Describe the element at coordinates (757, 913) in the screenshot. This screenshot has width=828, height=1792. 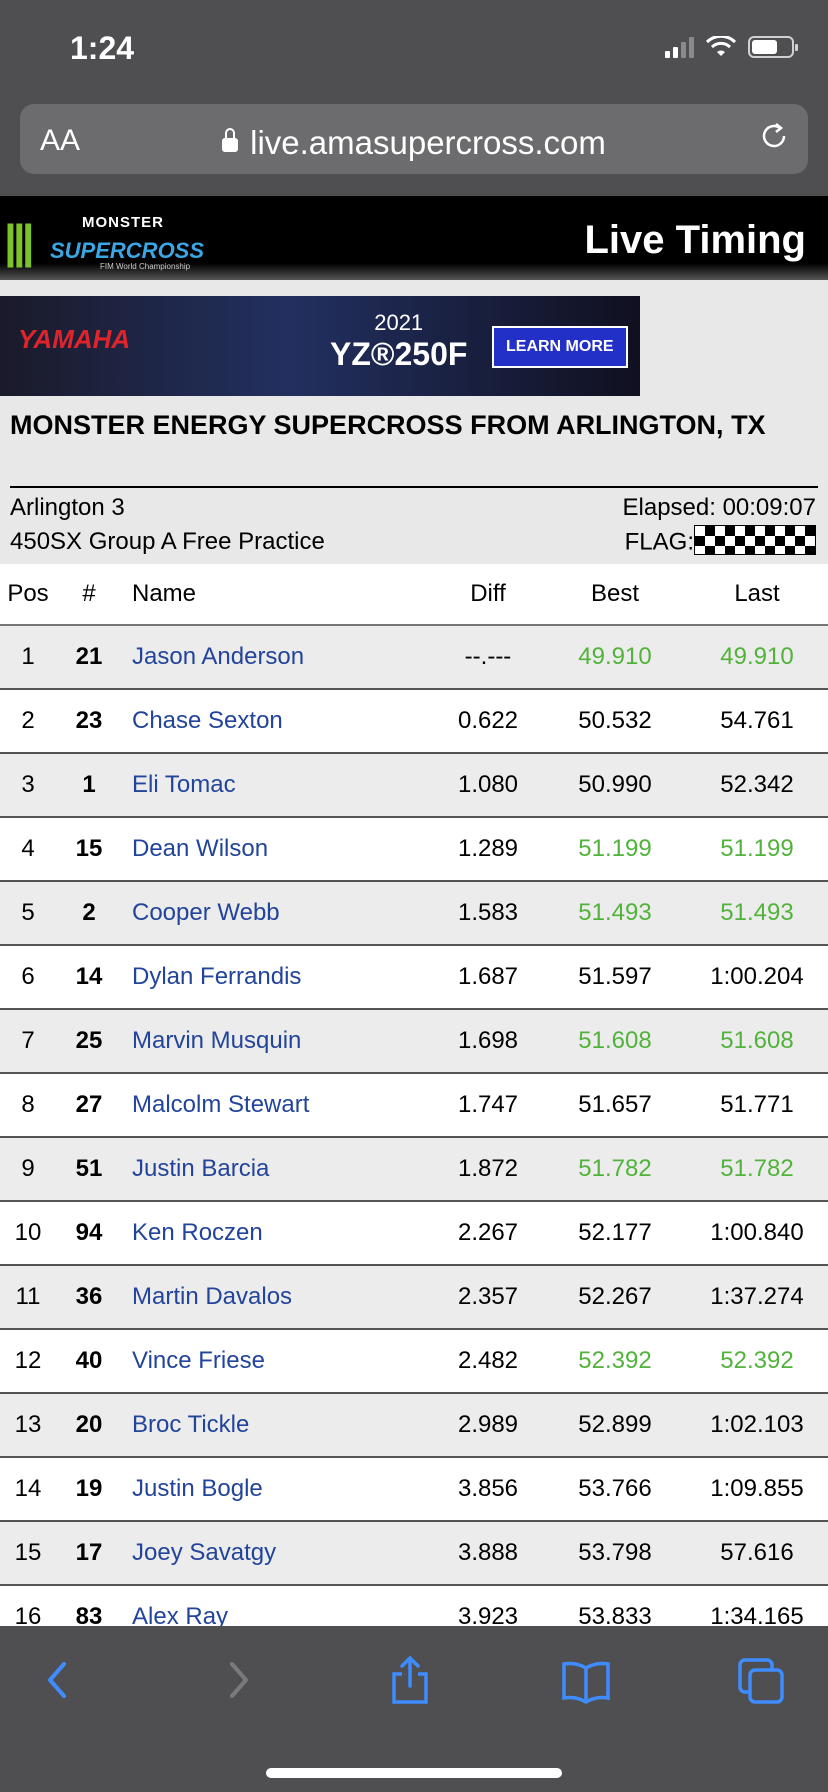
I see `cell-last: 51.493` at that location.